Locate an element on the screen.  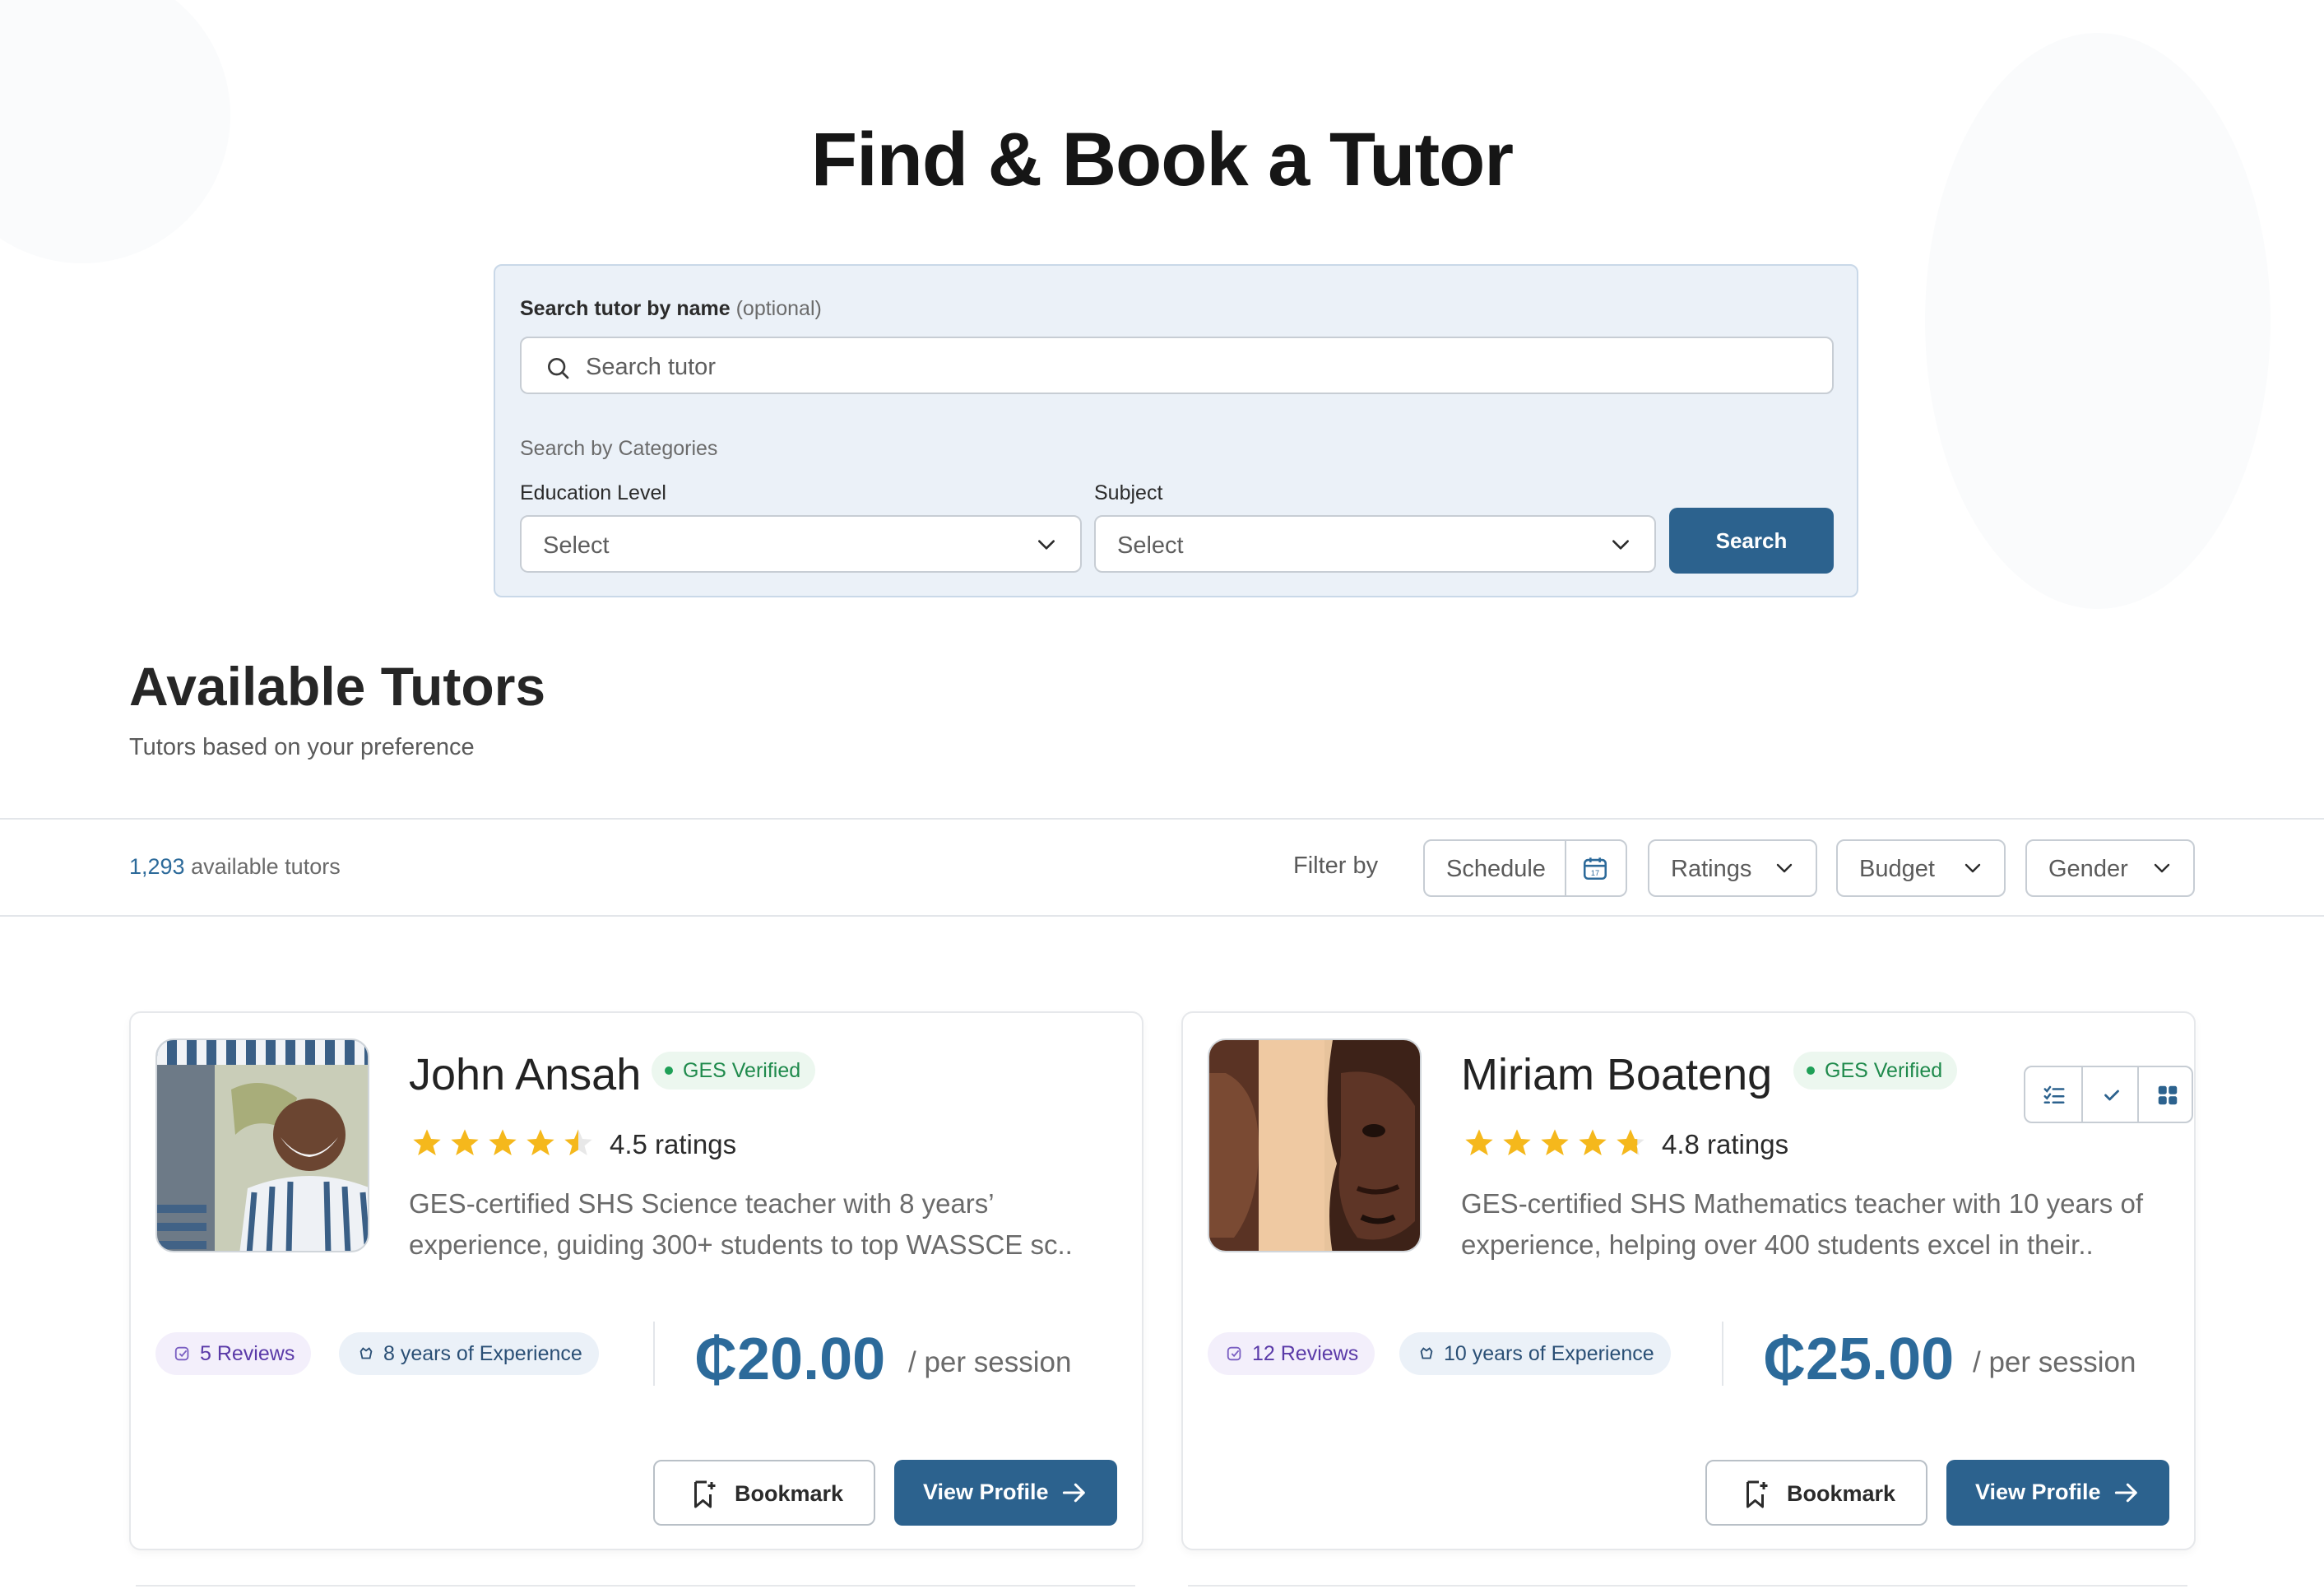
search-label: Search tutor by name (optional) is located at coordinates (671, 308).